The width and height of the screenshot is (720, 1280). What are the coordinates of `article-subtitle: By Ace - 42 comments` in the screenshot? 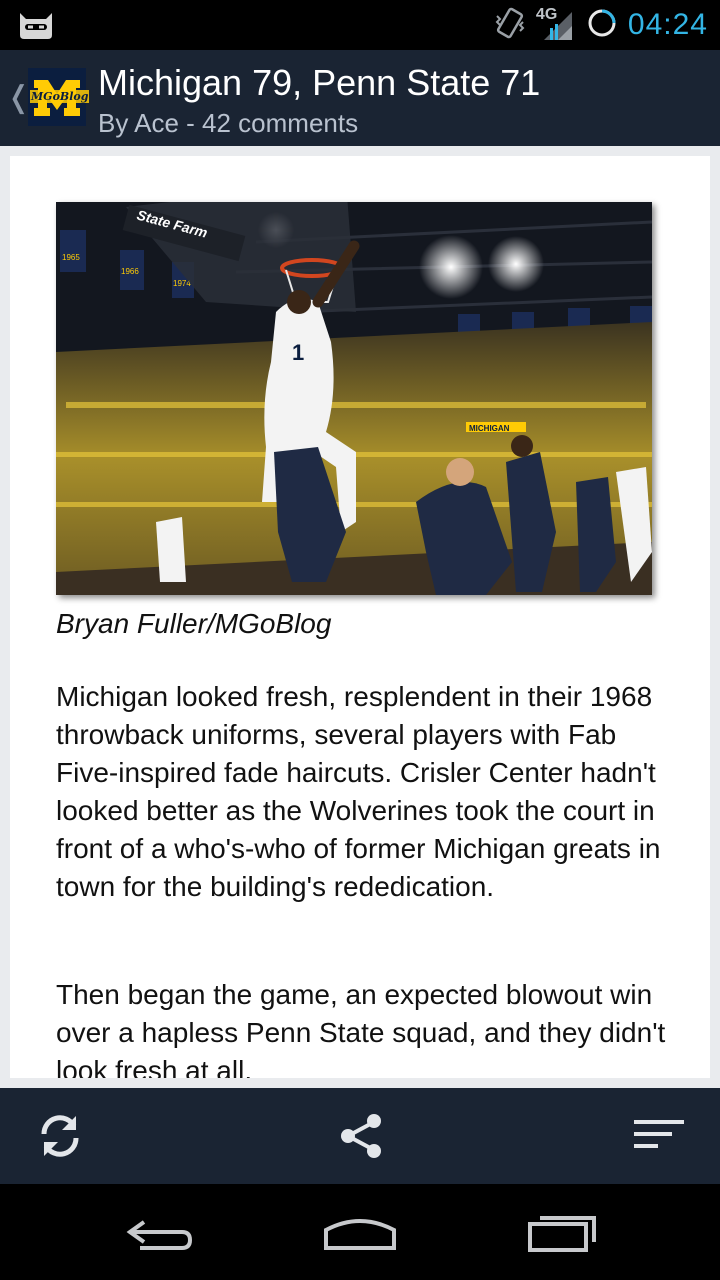 It's located at (228, 123).